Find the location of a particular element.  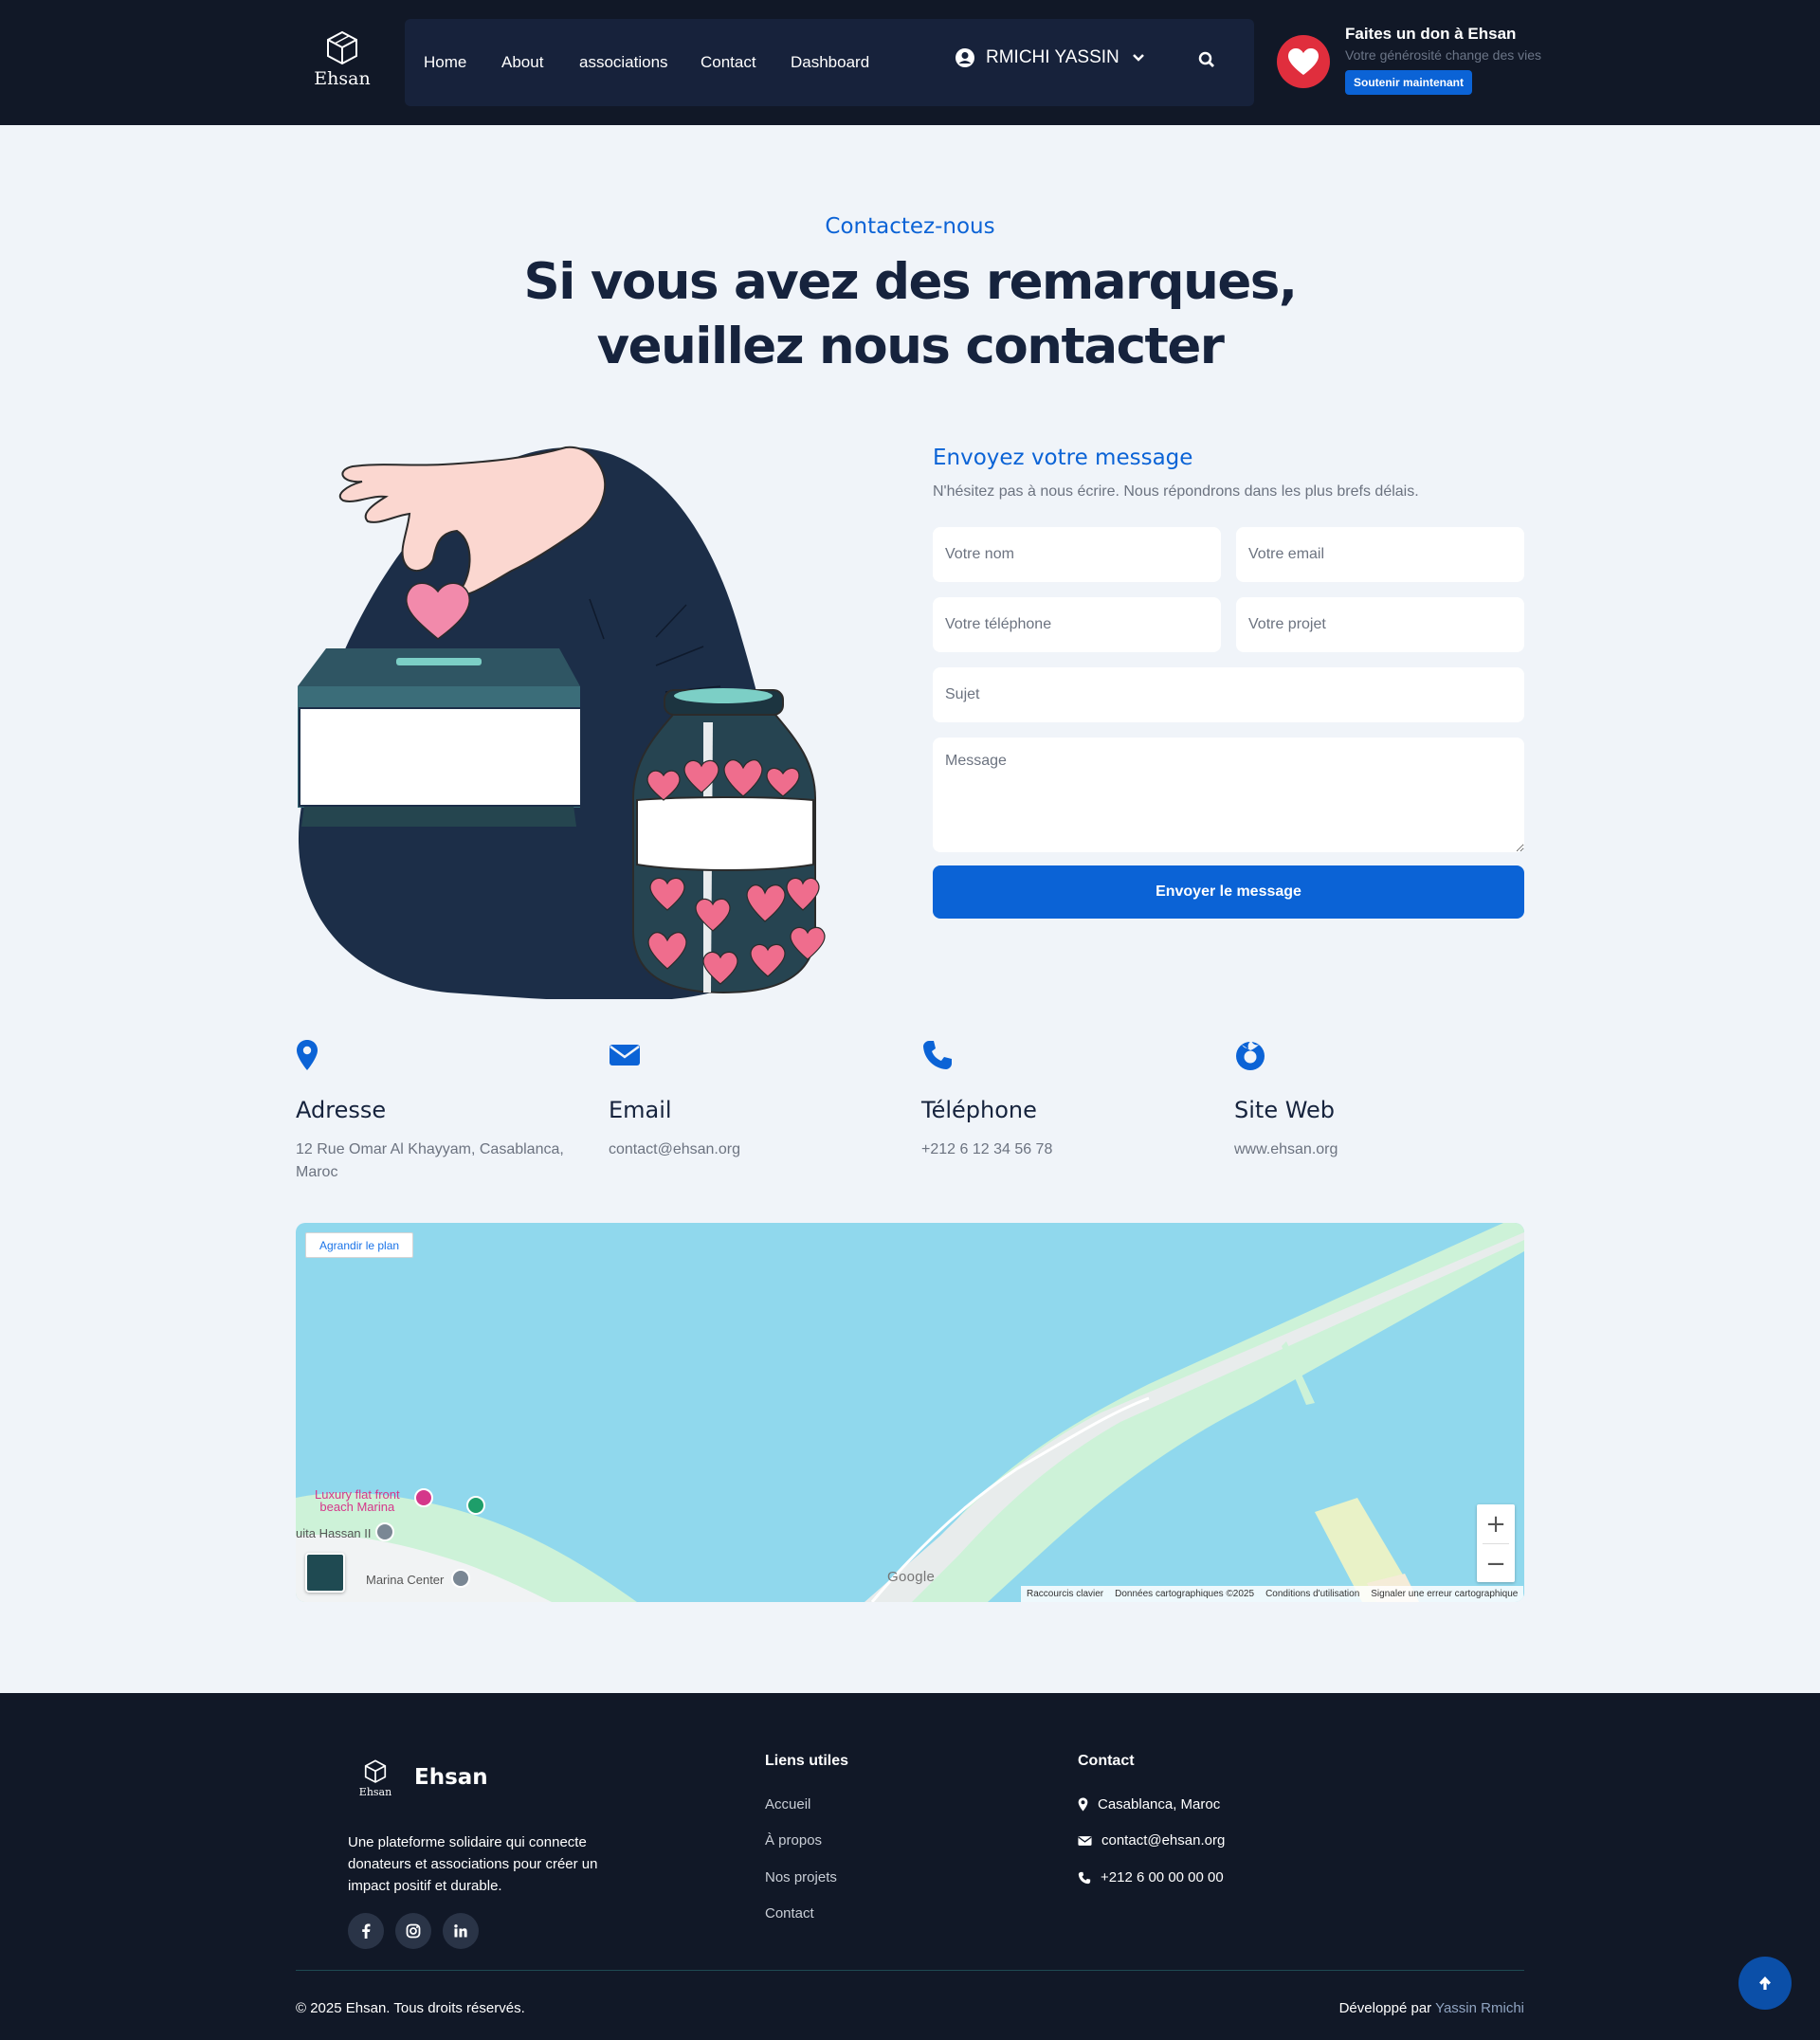

poi-marina-center: Marina Center is located at coordinates (405, 1580).